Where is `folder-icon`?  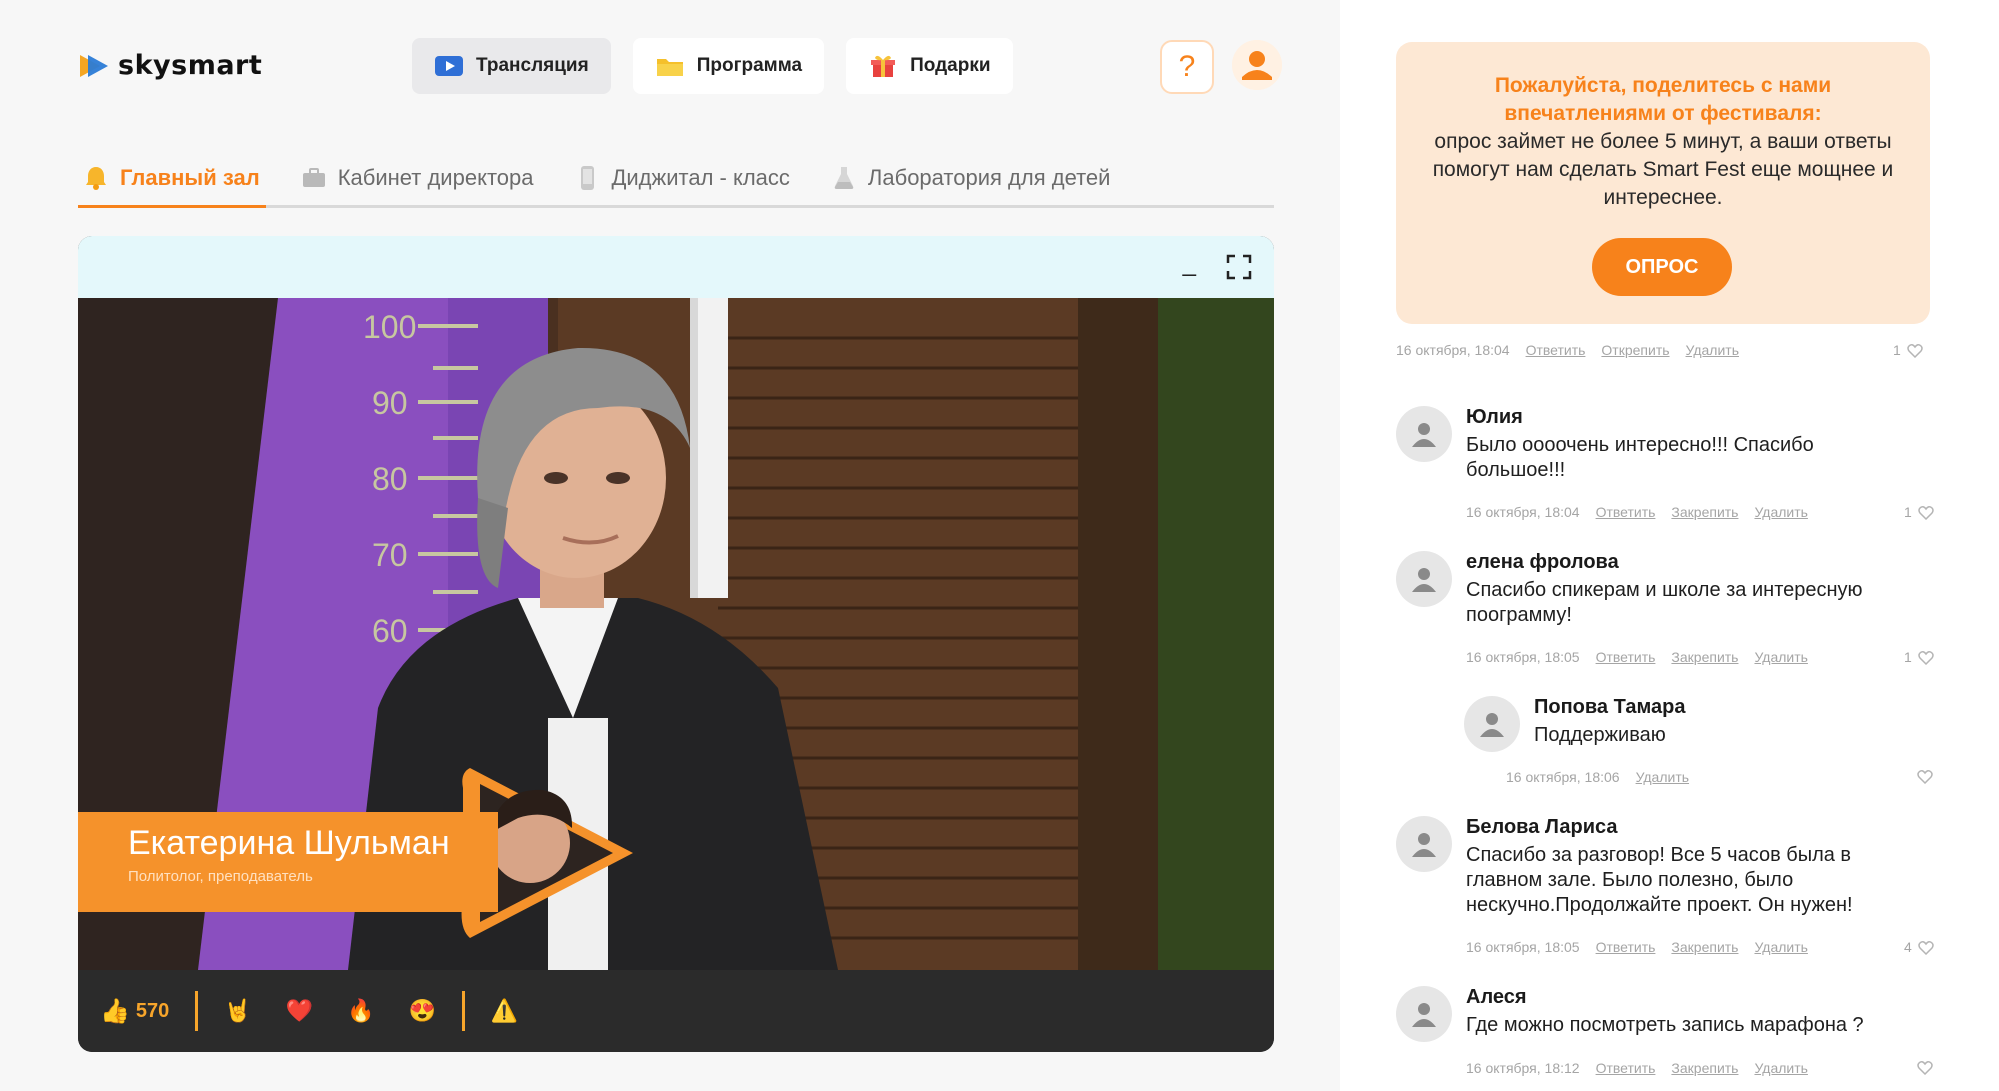 folder-icon is located at coordinates (669, 67).